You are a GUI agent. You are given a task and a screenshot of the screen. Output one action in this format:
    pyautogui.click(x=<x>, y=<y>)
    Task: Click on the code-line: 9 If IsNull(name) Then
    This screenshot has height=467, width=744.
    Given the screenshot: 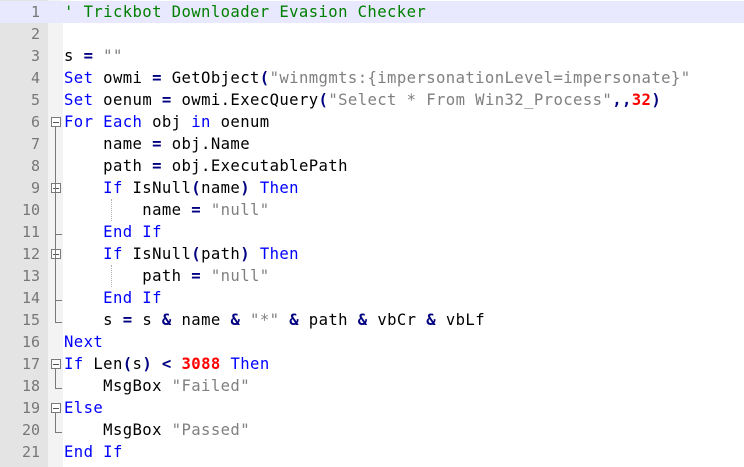 What is the action you would take?
    pyautogui.click(x=372, y=188)
    